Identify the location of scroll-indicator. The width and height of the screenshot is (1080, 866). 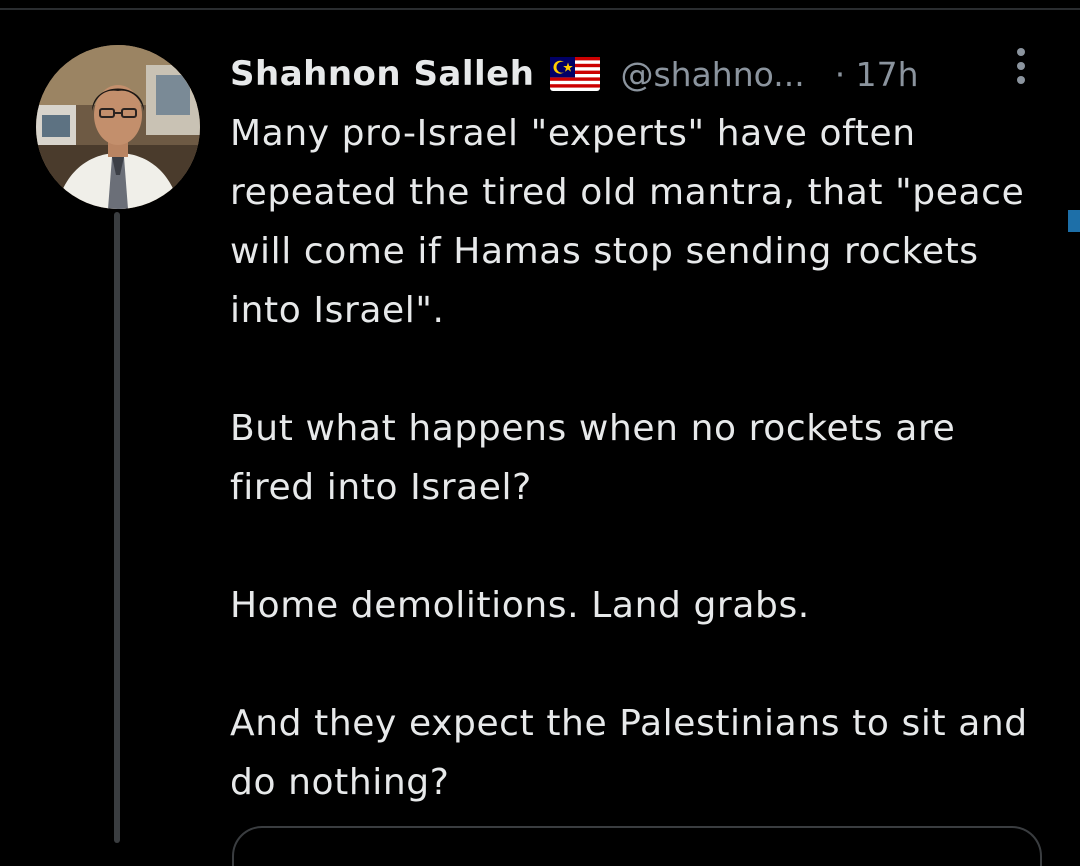
(1074, 221).